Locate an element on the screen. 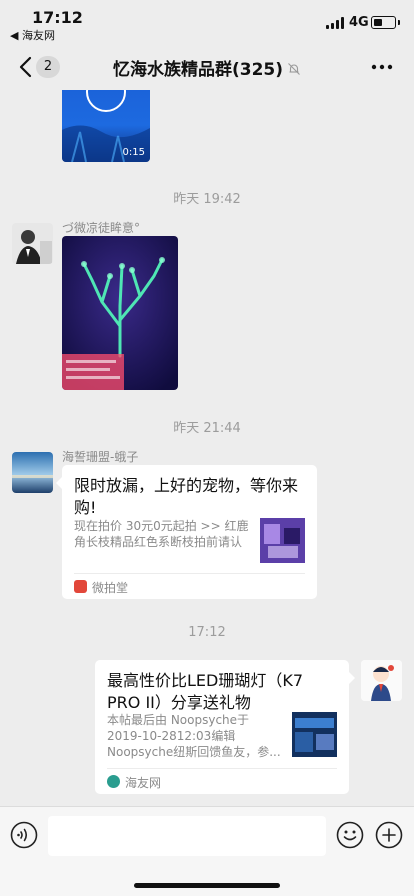 The height and width of the screenshot is (896, 414). back-to-app-link: ◀ 海友网 is located at coordinates (32, 35).